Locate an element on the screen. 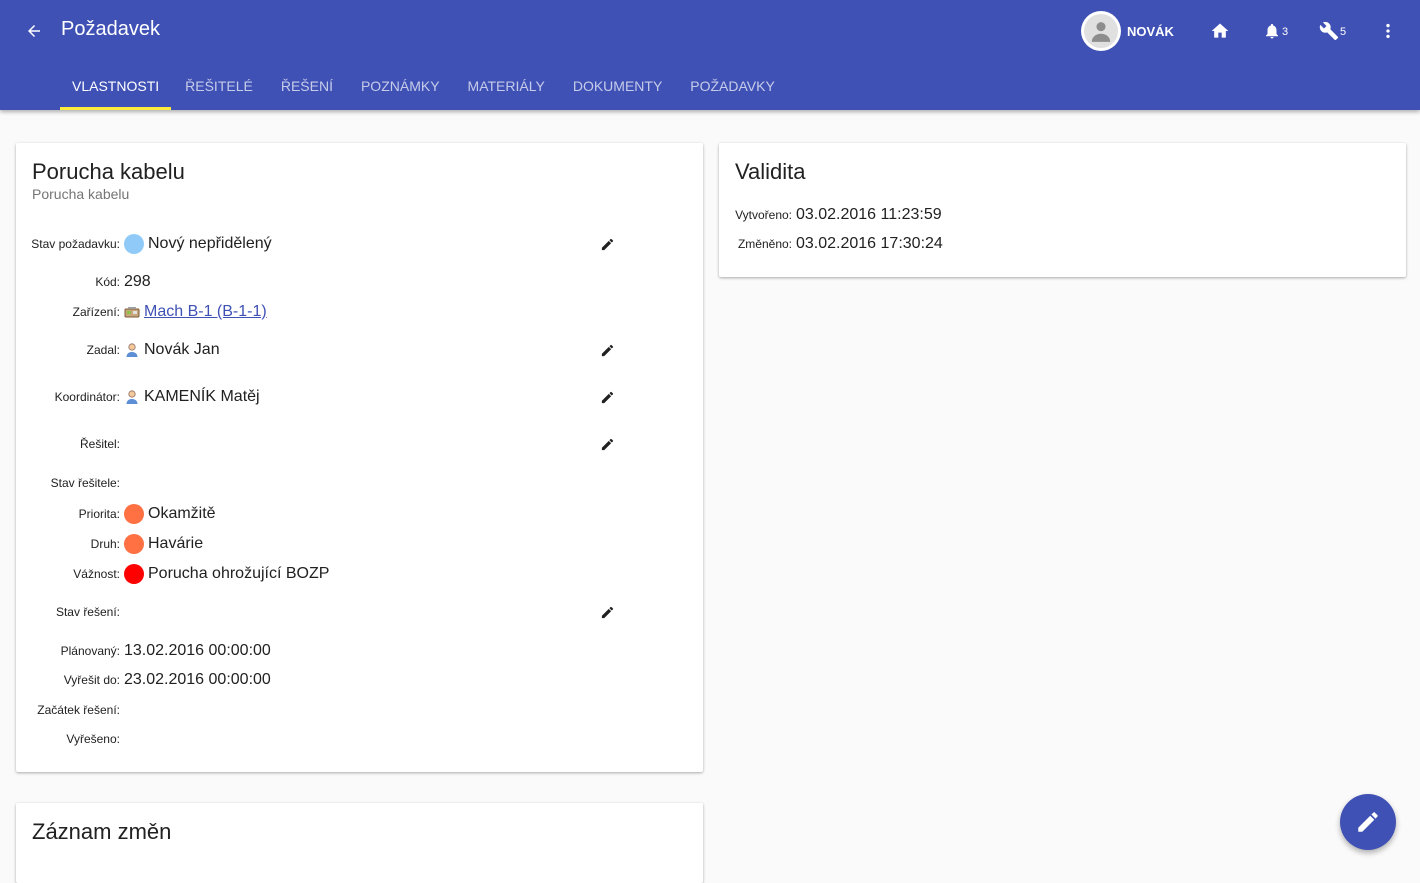 The image size is (1420, 883). tab-poznamky: POZNÁMKY is located at coordinates (400, 86).